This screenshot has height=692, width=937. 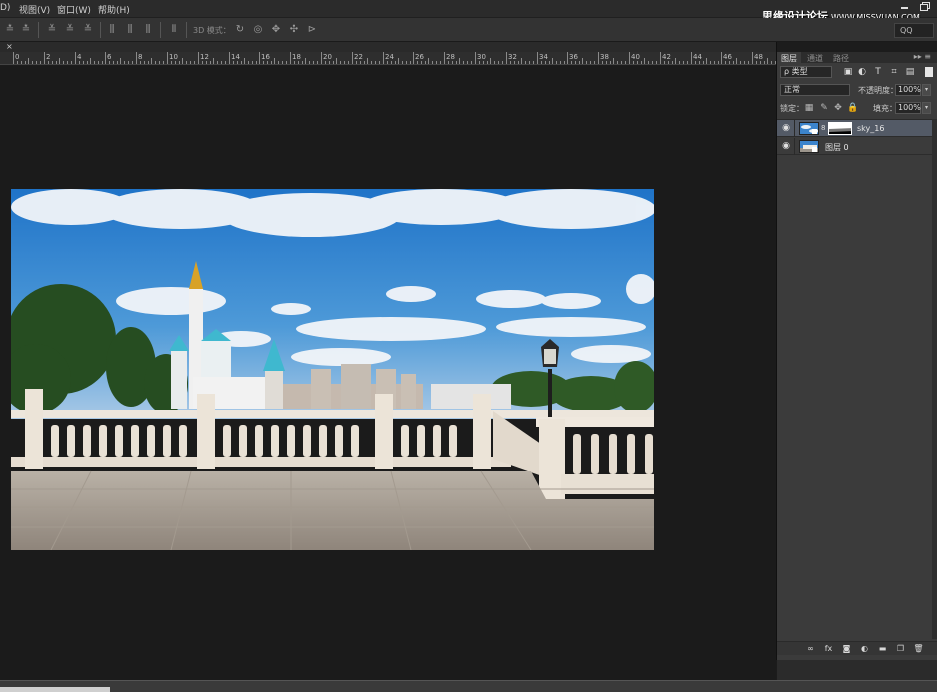 What do you see at coordinates (824, 108) in the screenshot?
I see `lock-brush-icon: ✎` at bounding box center [824, 108].